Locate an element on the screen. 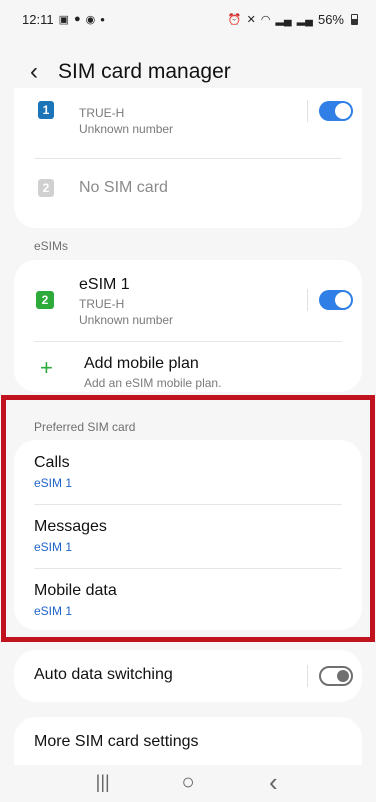 This screenshot has width=376, height=802. preferred-section-label: Preferred SIM card is located at coordinates (85, 427).